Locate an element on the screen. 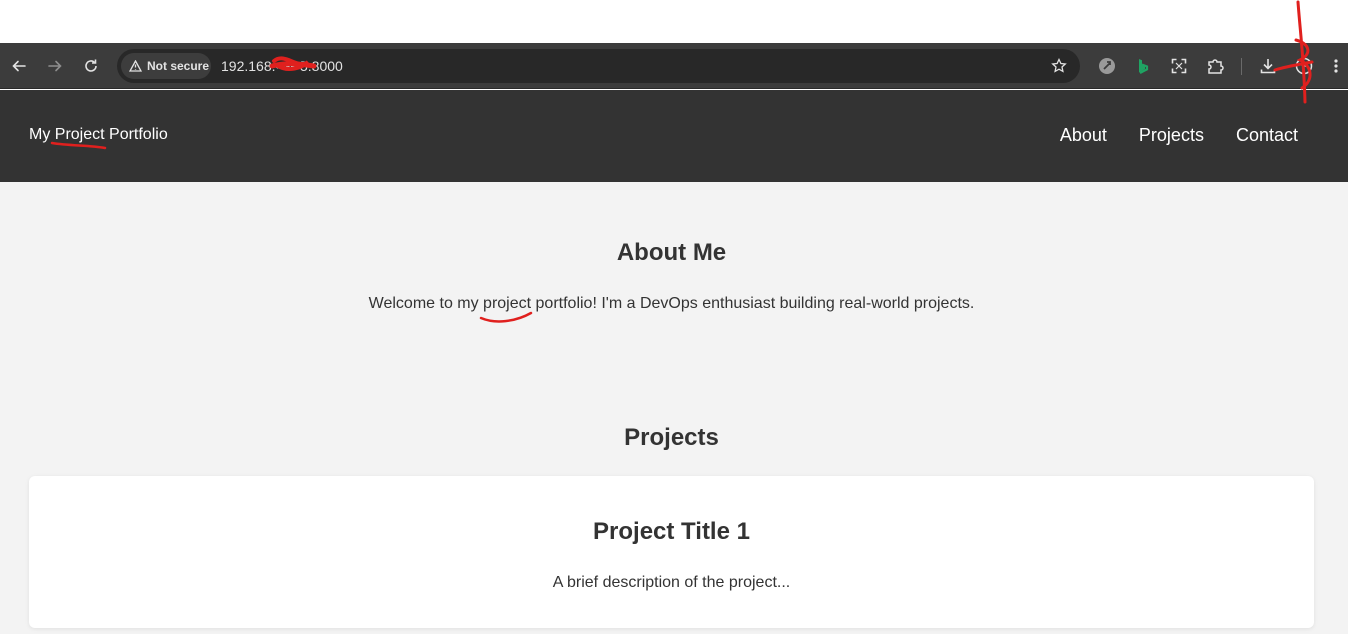 This screenshot has width=1348, height=634. screen-top-area is located at coordinates (674, 21).